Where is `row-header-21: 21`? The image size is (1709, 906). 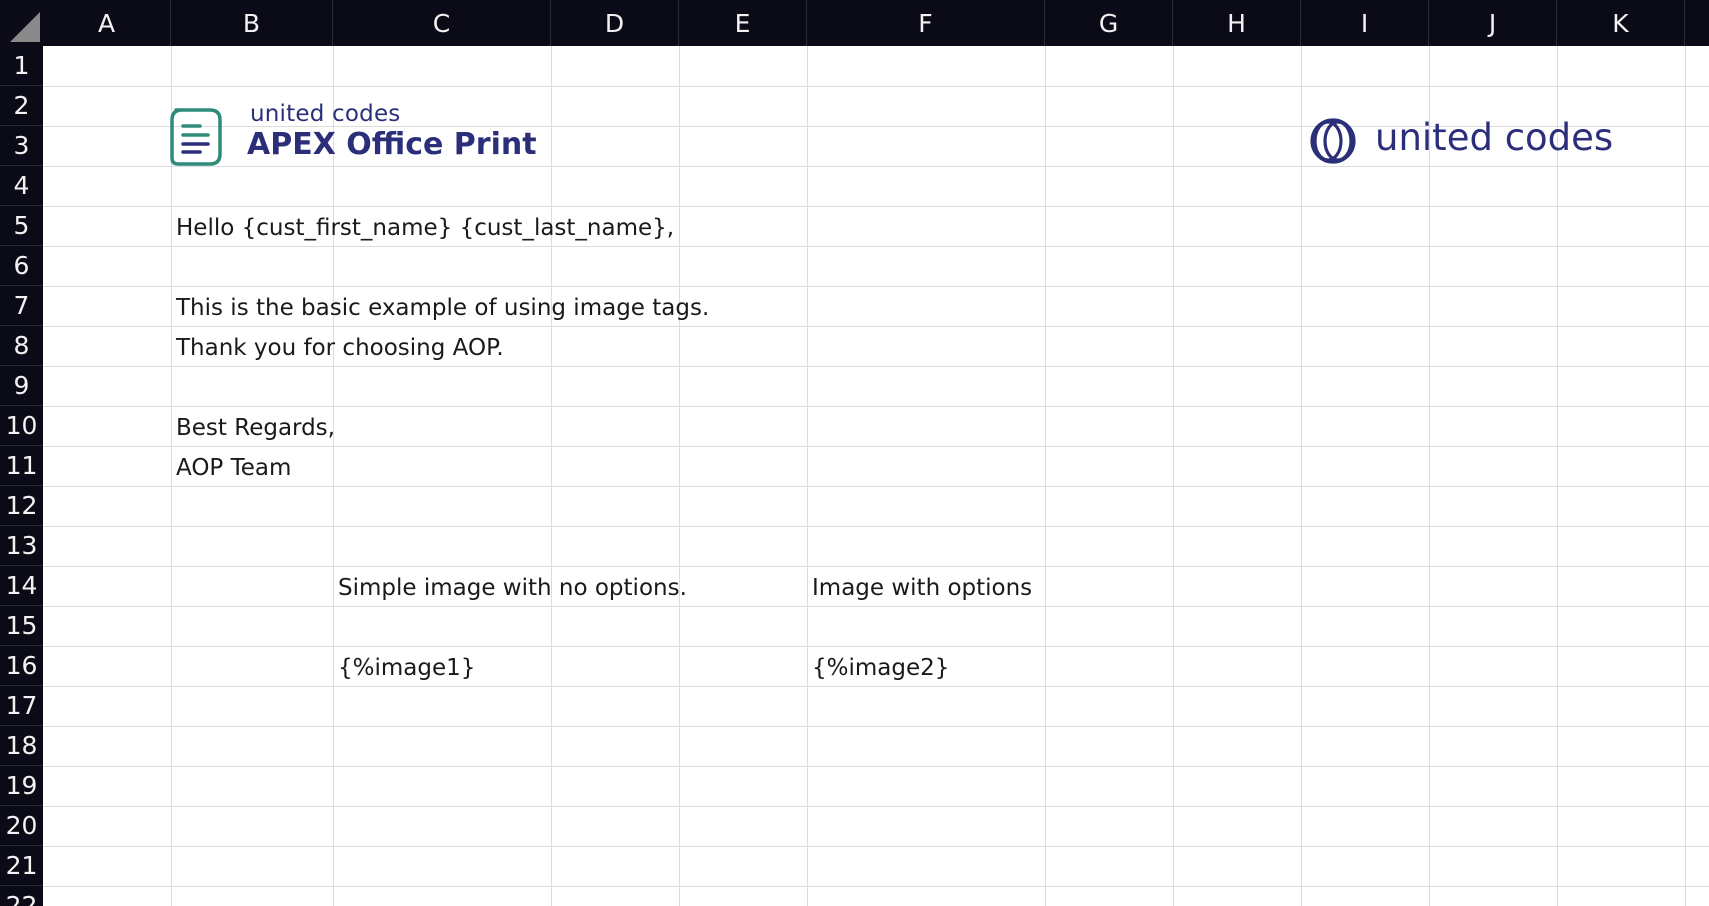
row-header-21: 21 is located at coordinates (21, 866).